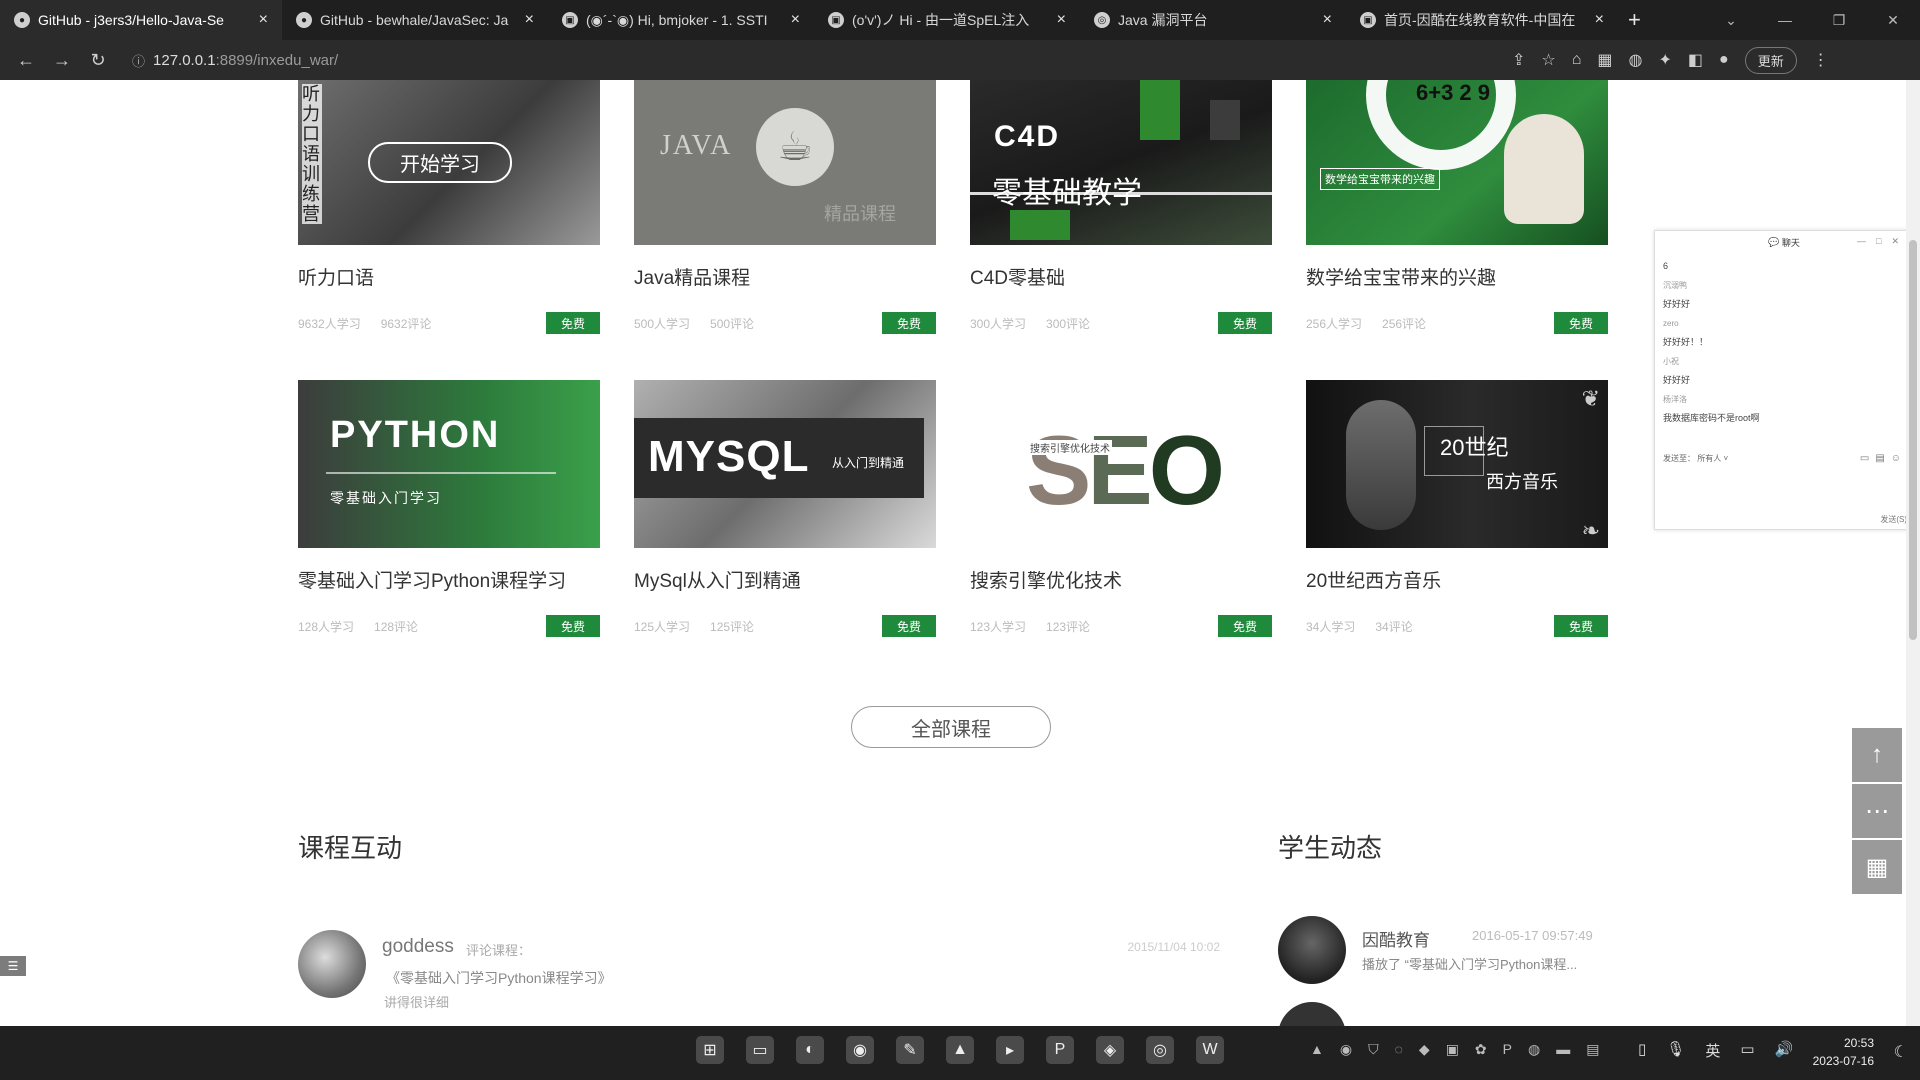 The width and height of the screenshot is (1920, 1080). What do you see at coordinates (1784, 1050) in the screenshot?
I see `volume-icon: 🔊` at bounding box center [1784, 1050].